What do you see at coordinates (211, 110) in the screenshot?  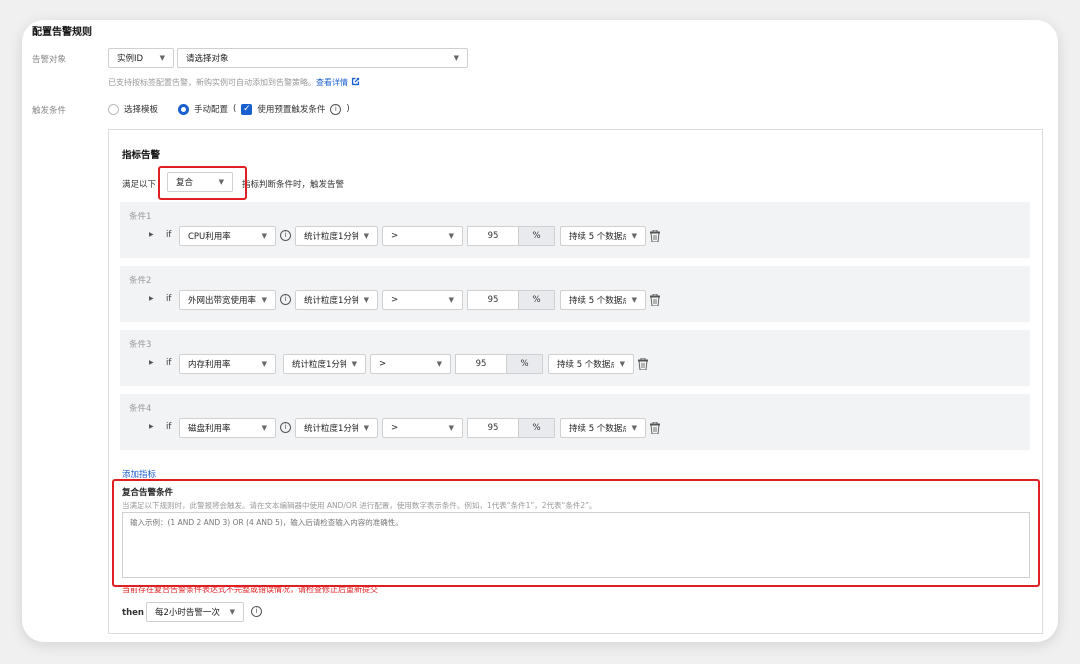 I see `manual-radio-label: 手动配置` at bounding box center [211, 110].